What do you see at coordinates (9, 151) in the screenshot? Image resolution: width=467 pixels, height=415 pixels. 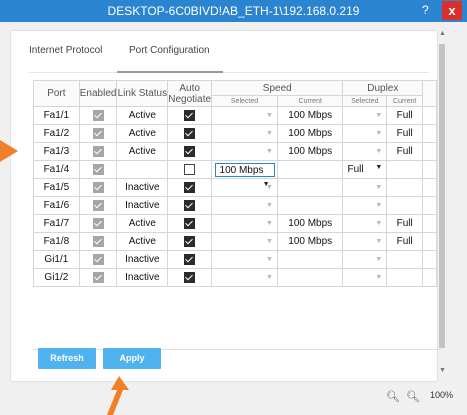 I see `annotation-arrow-icon` at bounding box center [9, 151].